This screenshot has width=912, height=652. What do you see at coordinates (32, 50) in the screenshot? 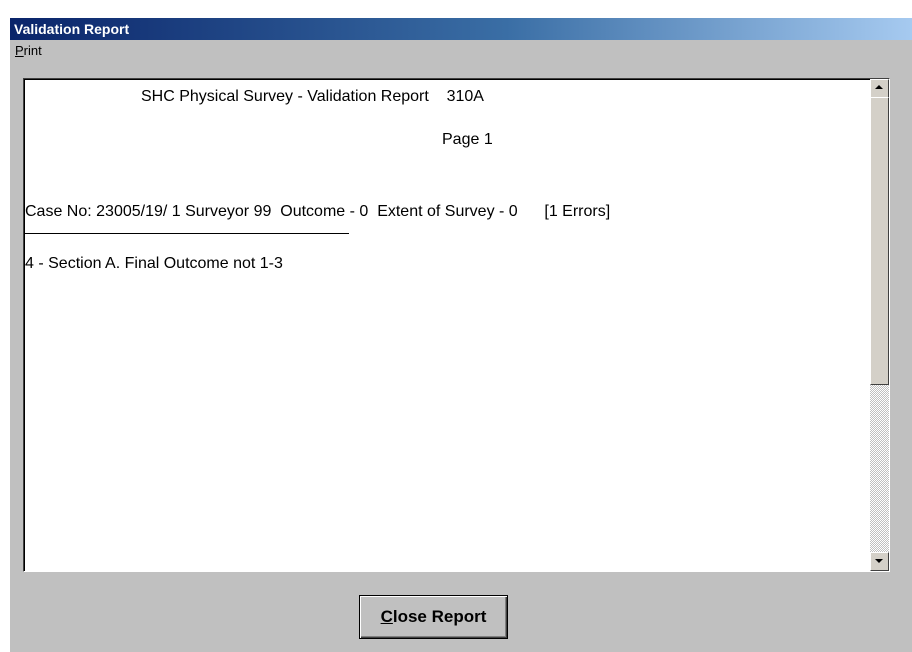
I see `menu-print-label: rint` at bounding box center [32, 50].